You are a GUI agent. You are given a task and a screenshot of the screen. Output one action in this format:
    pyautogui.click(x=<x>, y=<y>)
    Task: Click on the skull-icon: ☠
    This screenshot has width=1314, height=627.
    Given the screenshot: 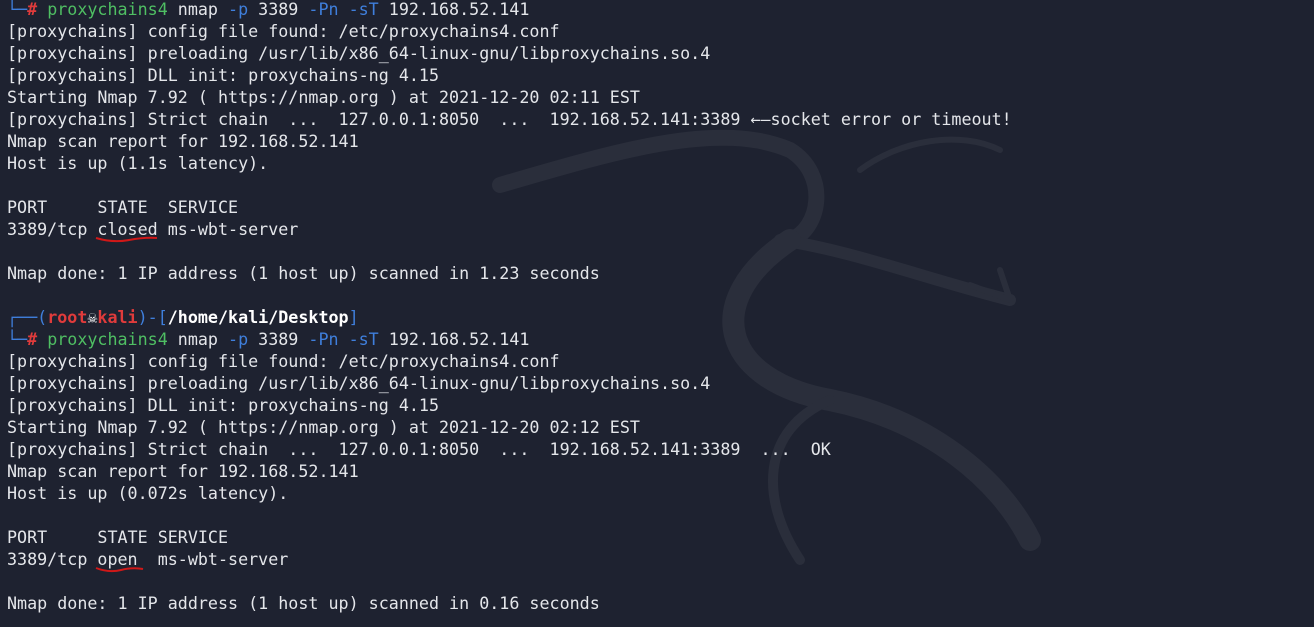 What is the action you would take?
    pyautogui.click(x=92, y=317)
    